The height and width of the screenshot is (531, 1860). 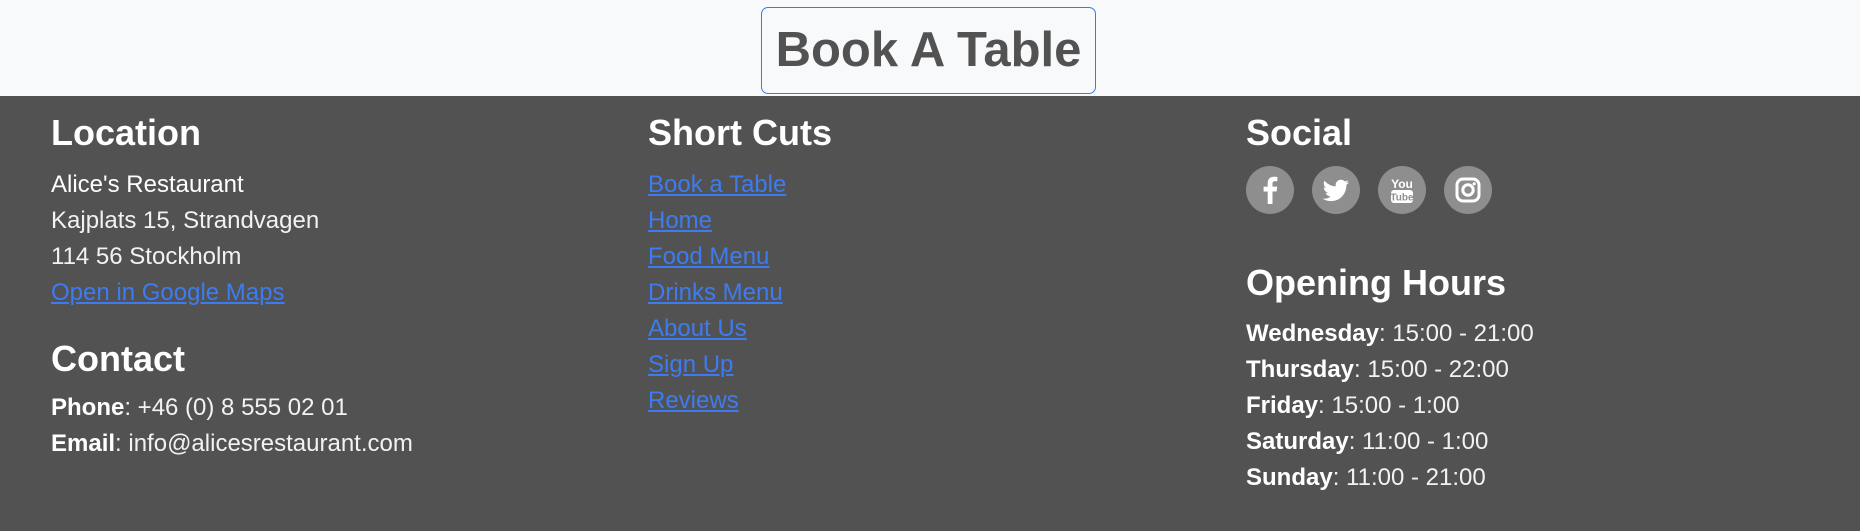 What do you see at coordinates (1456, 333) in the screenshot?
I see `hours-time: : 15:00 - 21:00` at bounding box center [1456, 333].